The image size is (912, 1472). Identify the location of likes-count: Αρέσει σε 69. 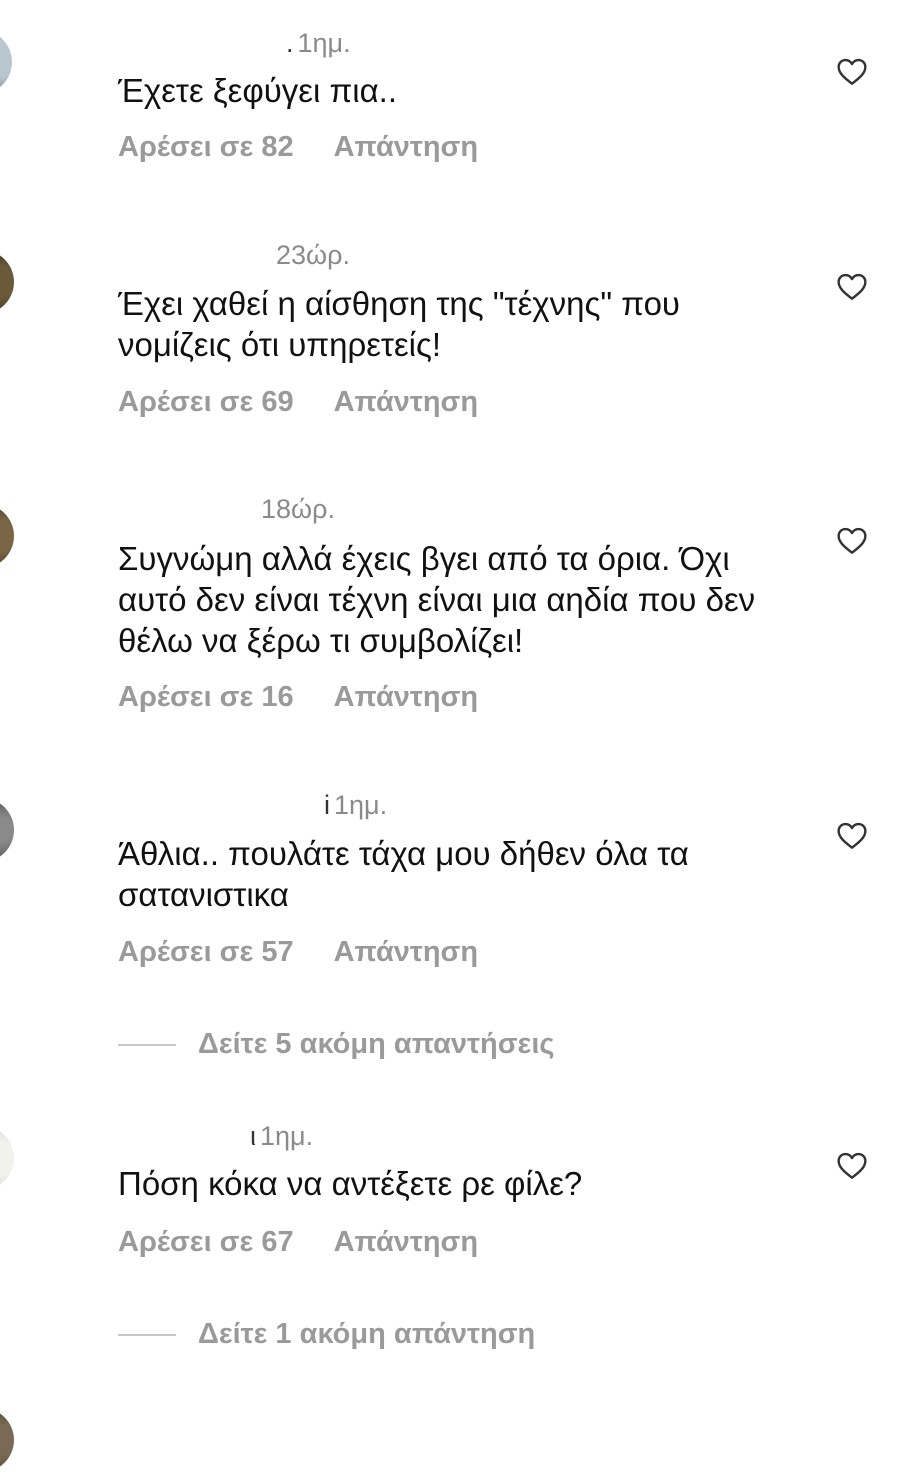
(206, 402).